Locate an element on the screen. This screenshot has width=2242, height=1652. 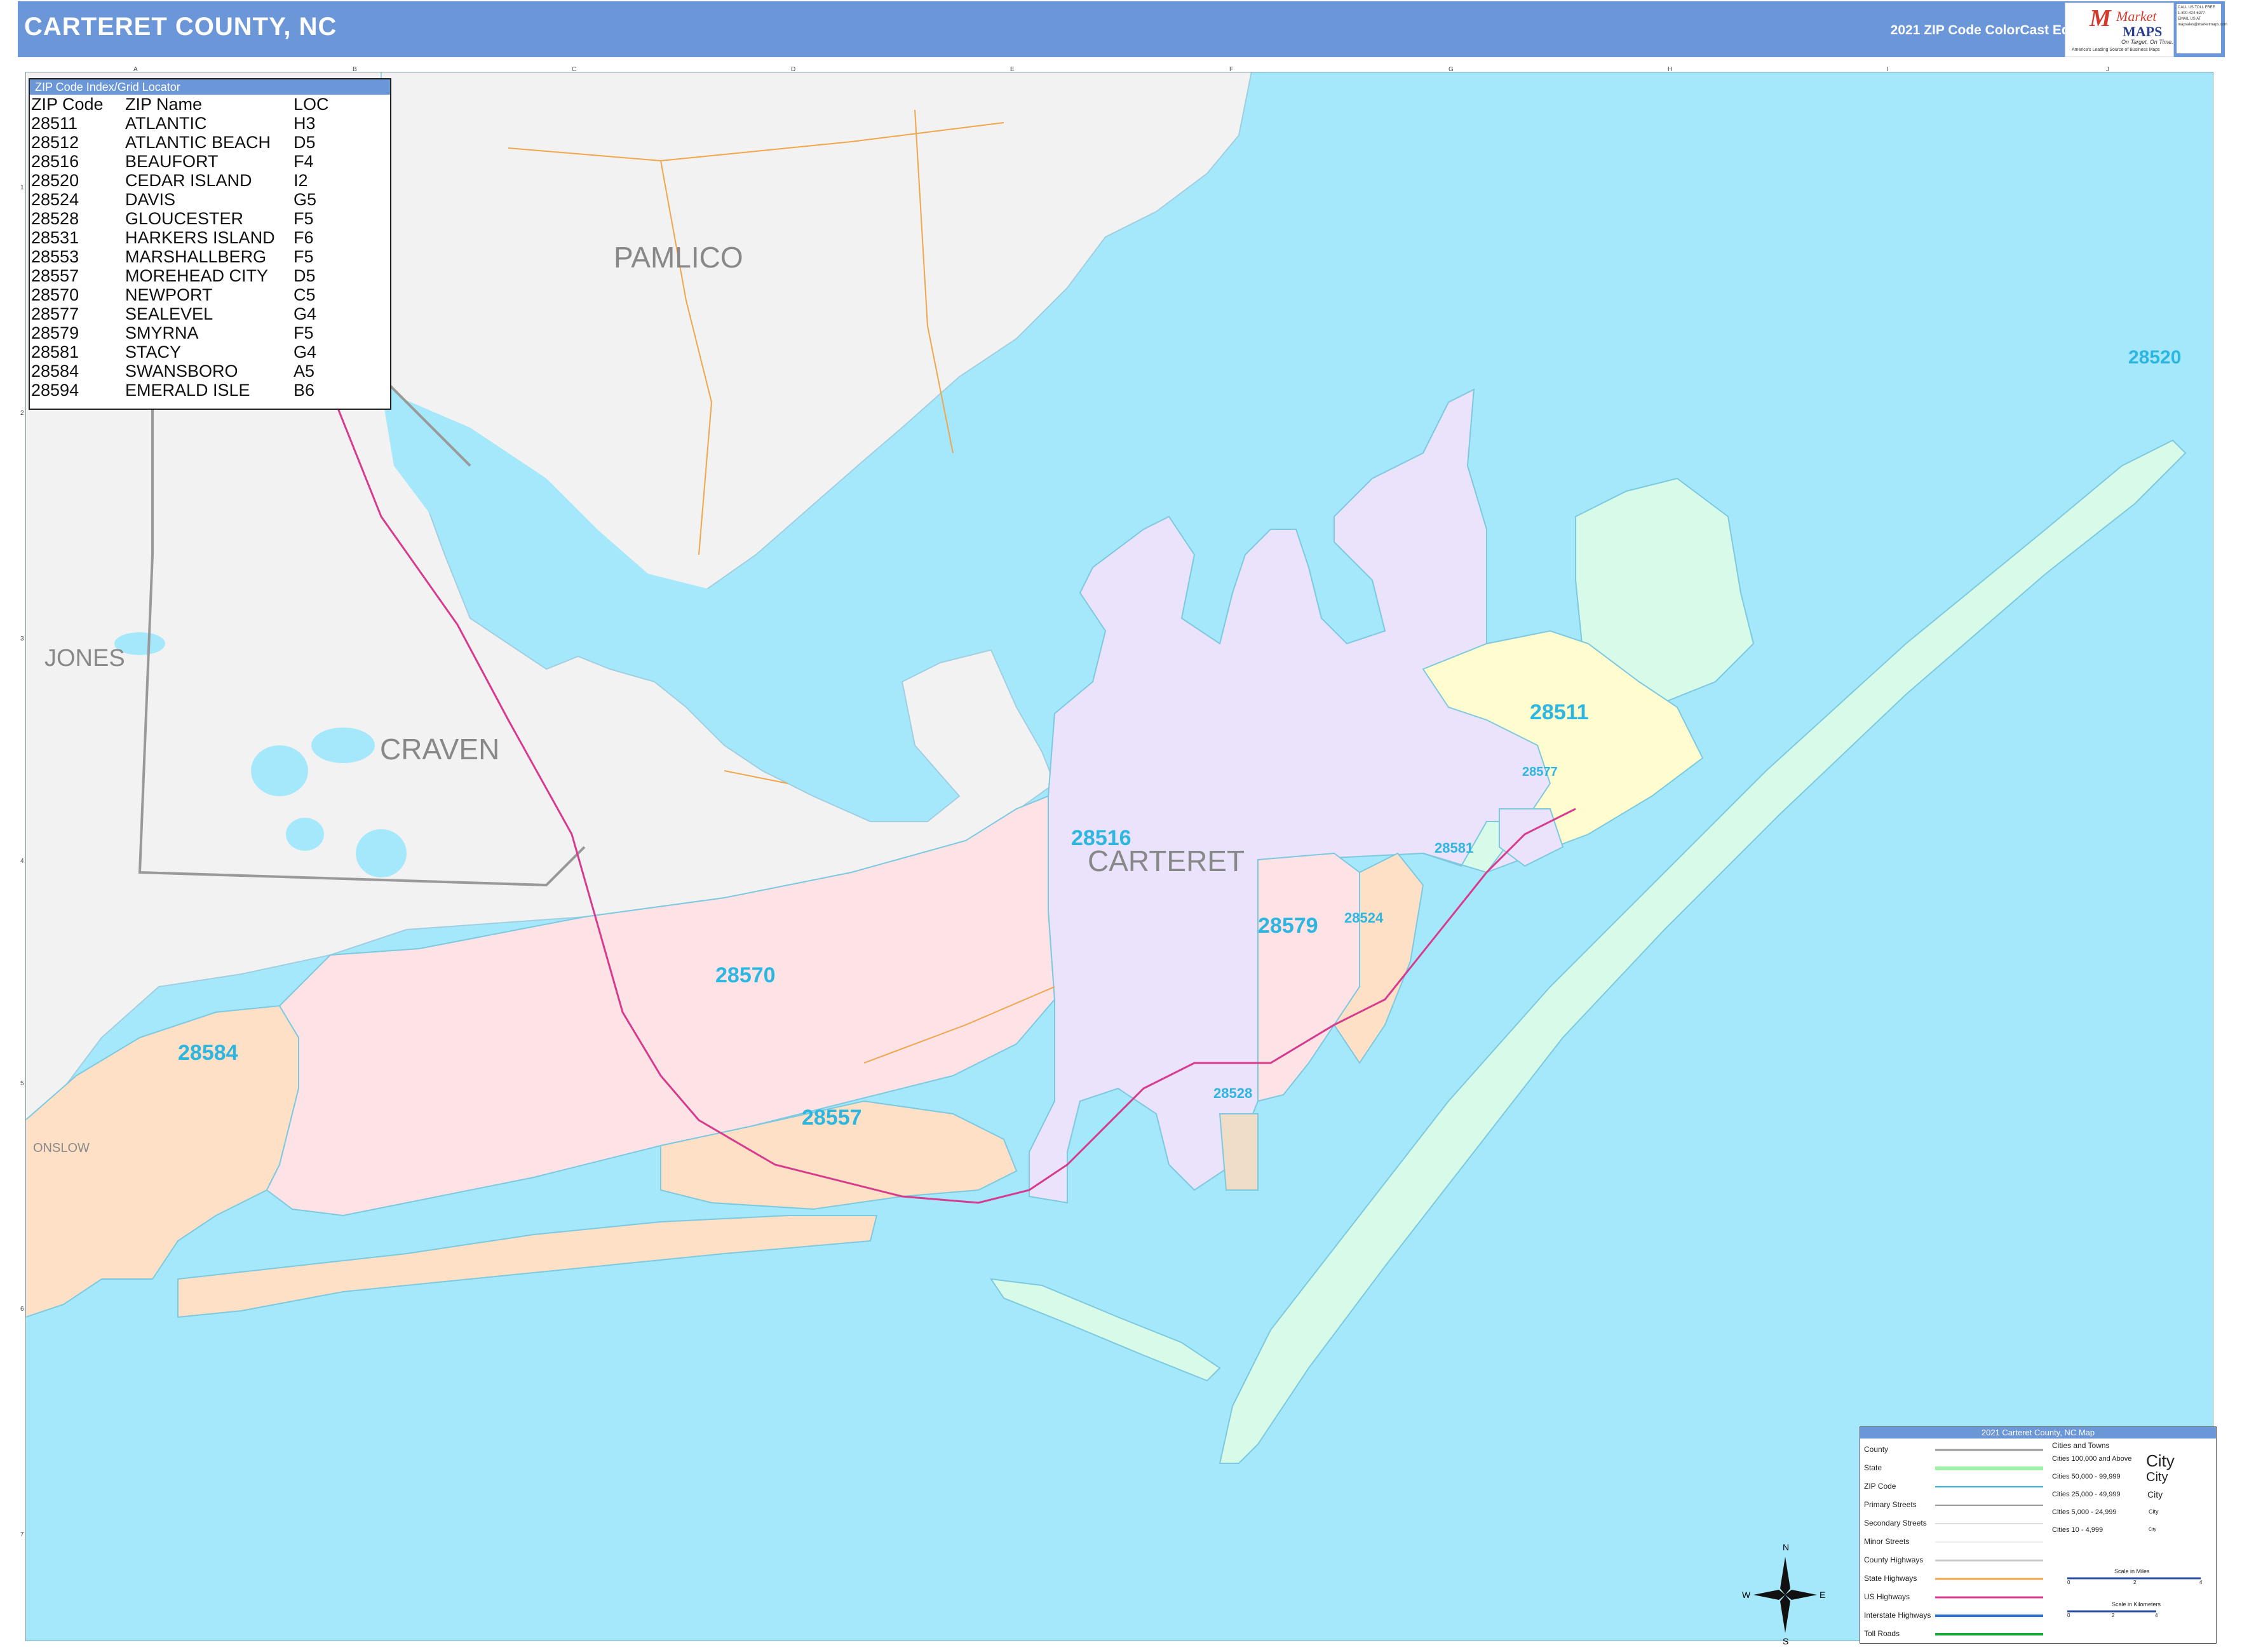
column-header: ZIP Code is located at coordinates (67, 105).